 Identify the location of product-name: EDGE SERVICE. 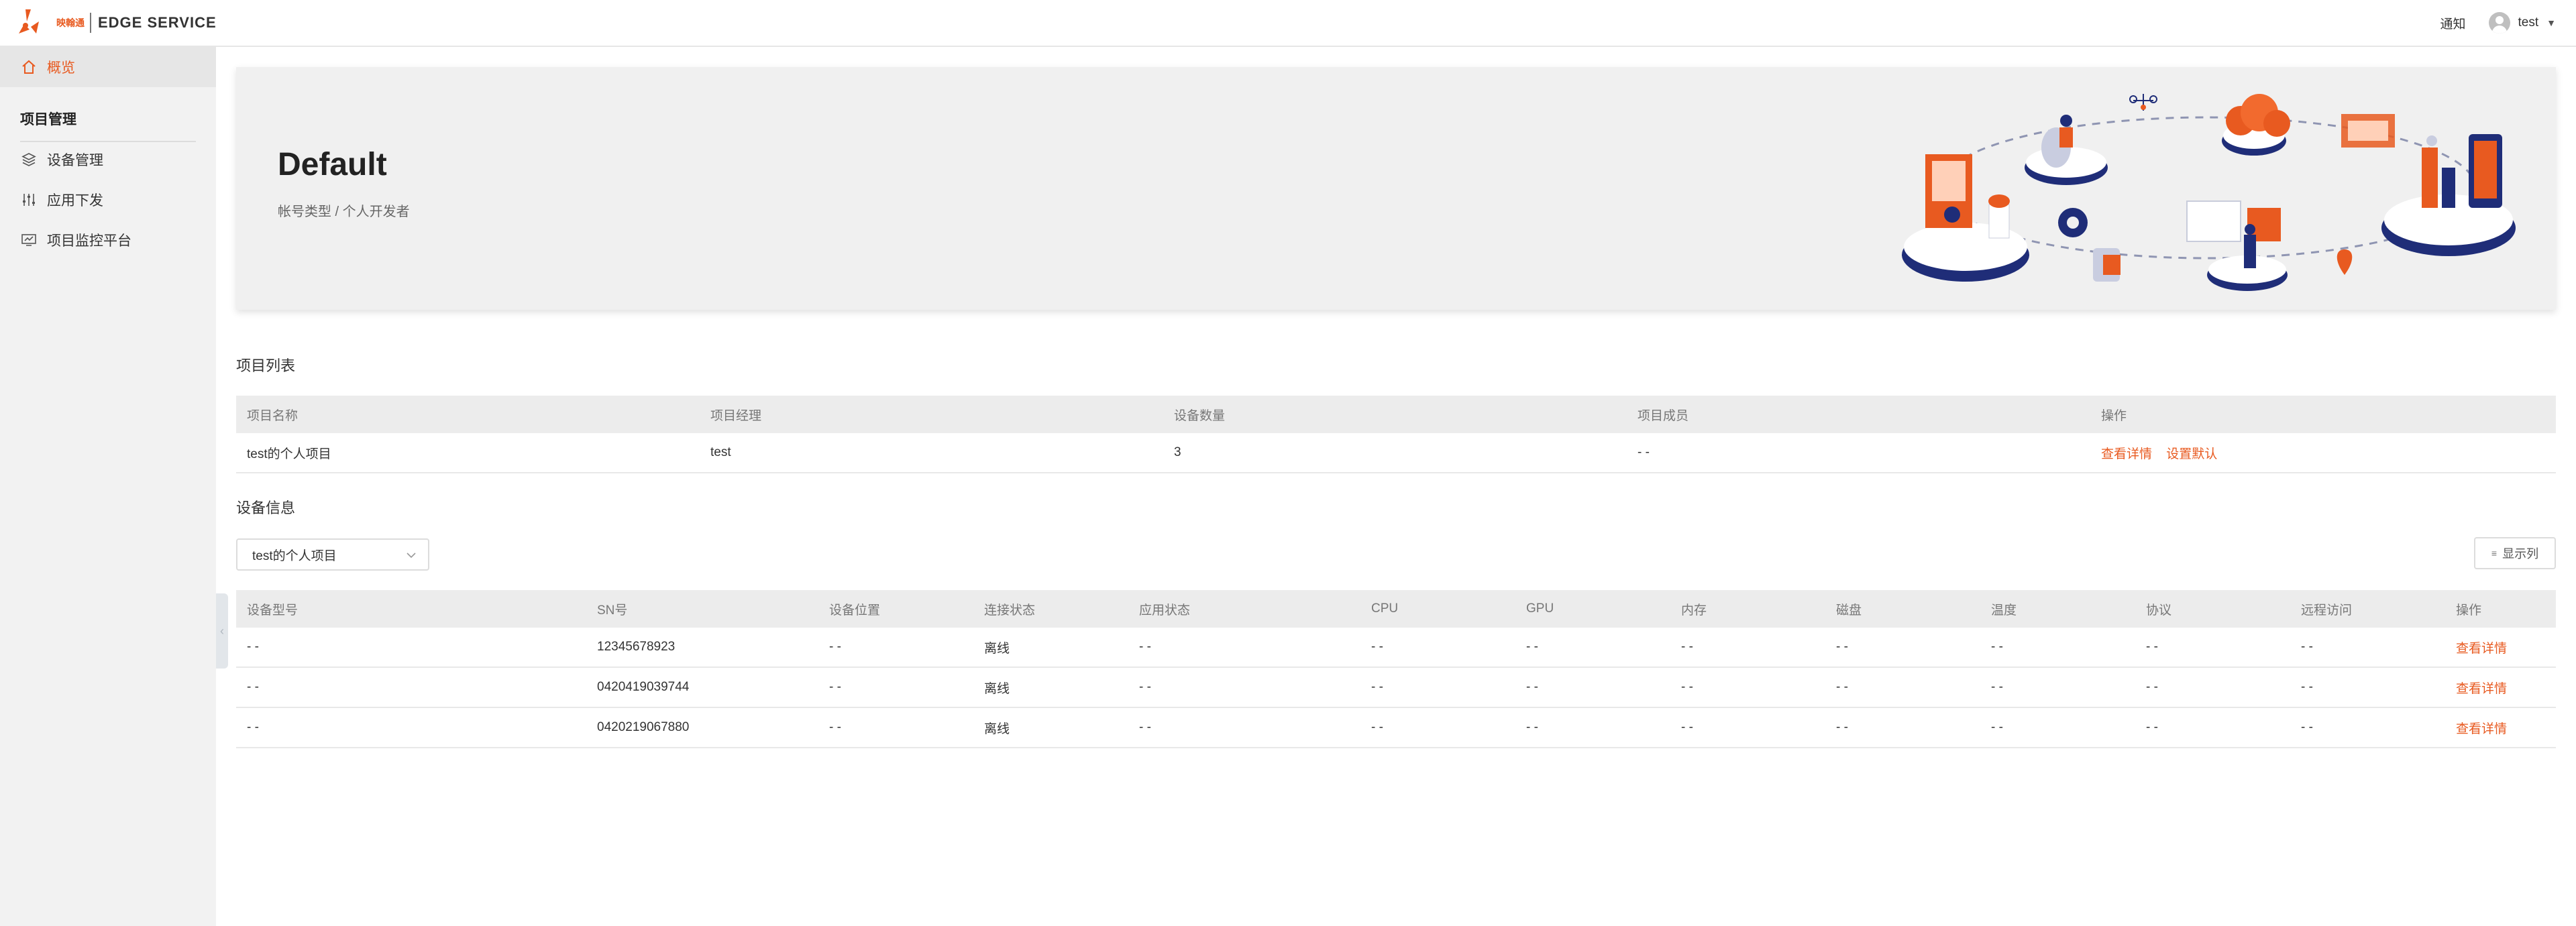
(157, 22).